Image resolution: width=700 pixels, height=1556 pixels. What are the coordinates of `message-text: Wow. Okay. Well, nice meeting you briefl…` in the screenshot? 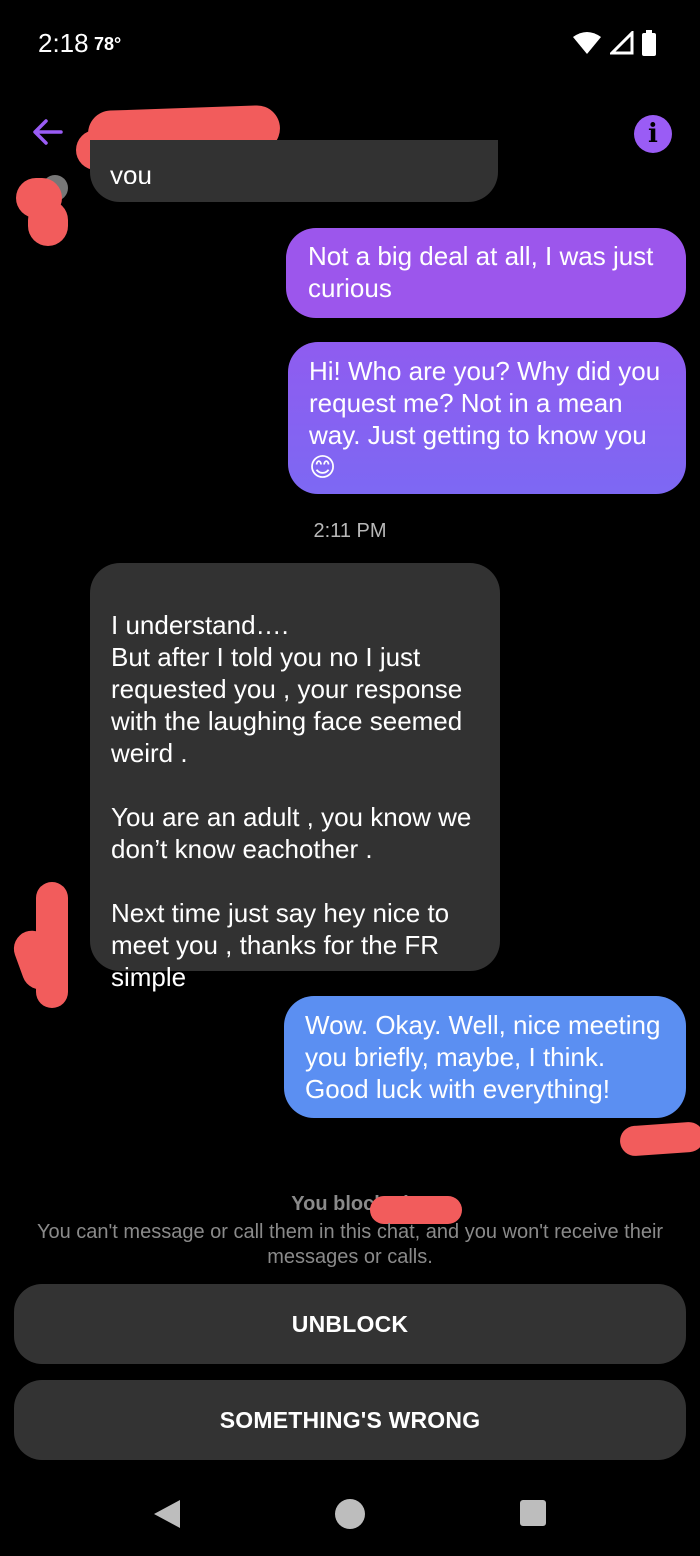 It's located at (483, 1057).